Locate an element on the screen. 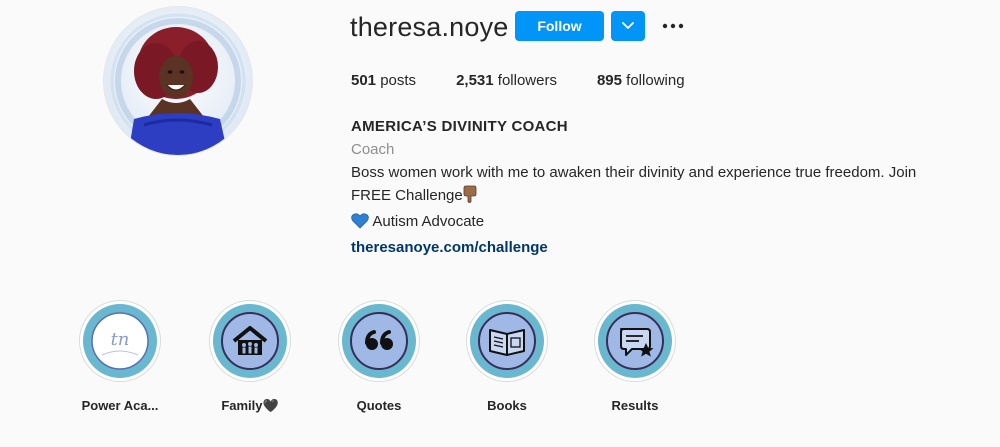  bio-challenge-text: FREE Challenge is located at coordinates (407, 195).